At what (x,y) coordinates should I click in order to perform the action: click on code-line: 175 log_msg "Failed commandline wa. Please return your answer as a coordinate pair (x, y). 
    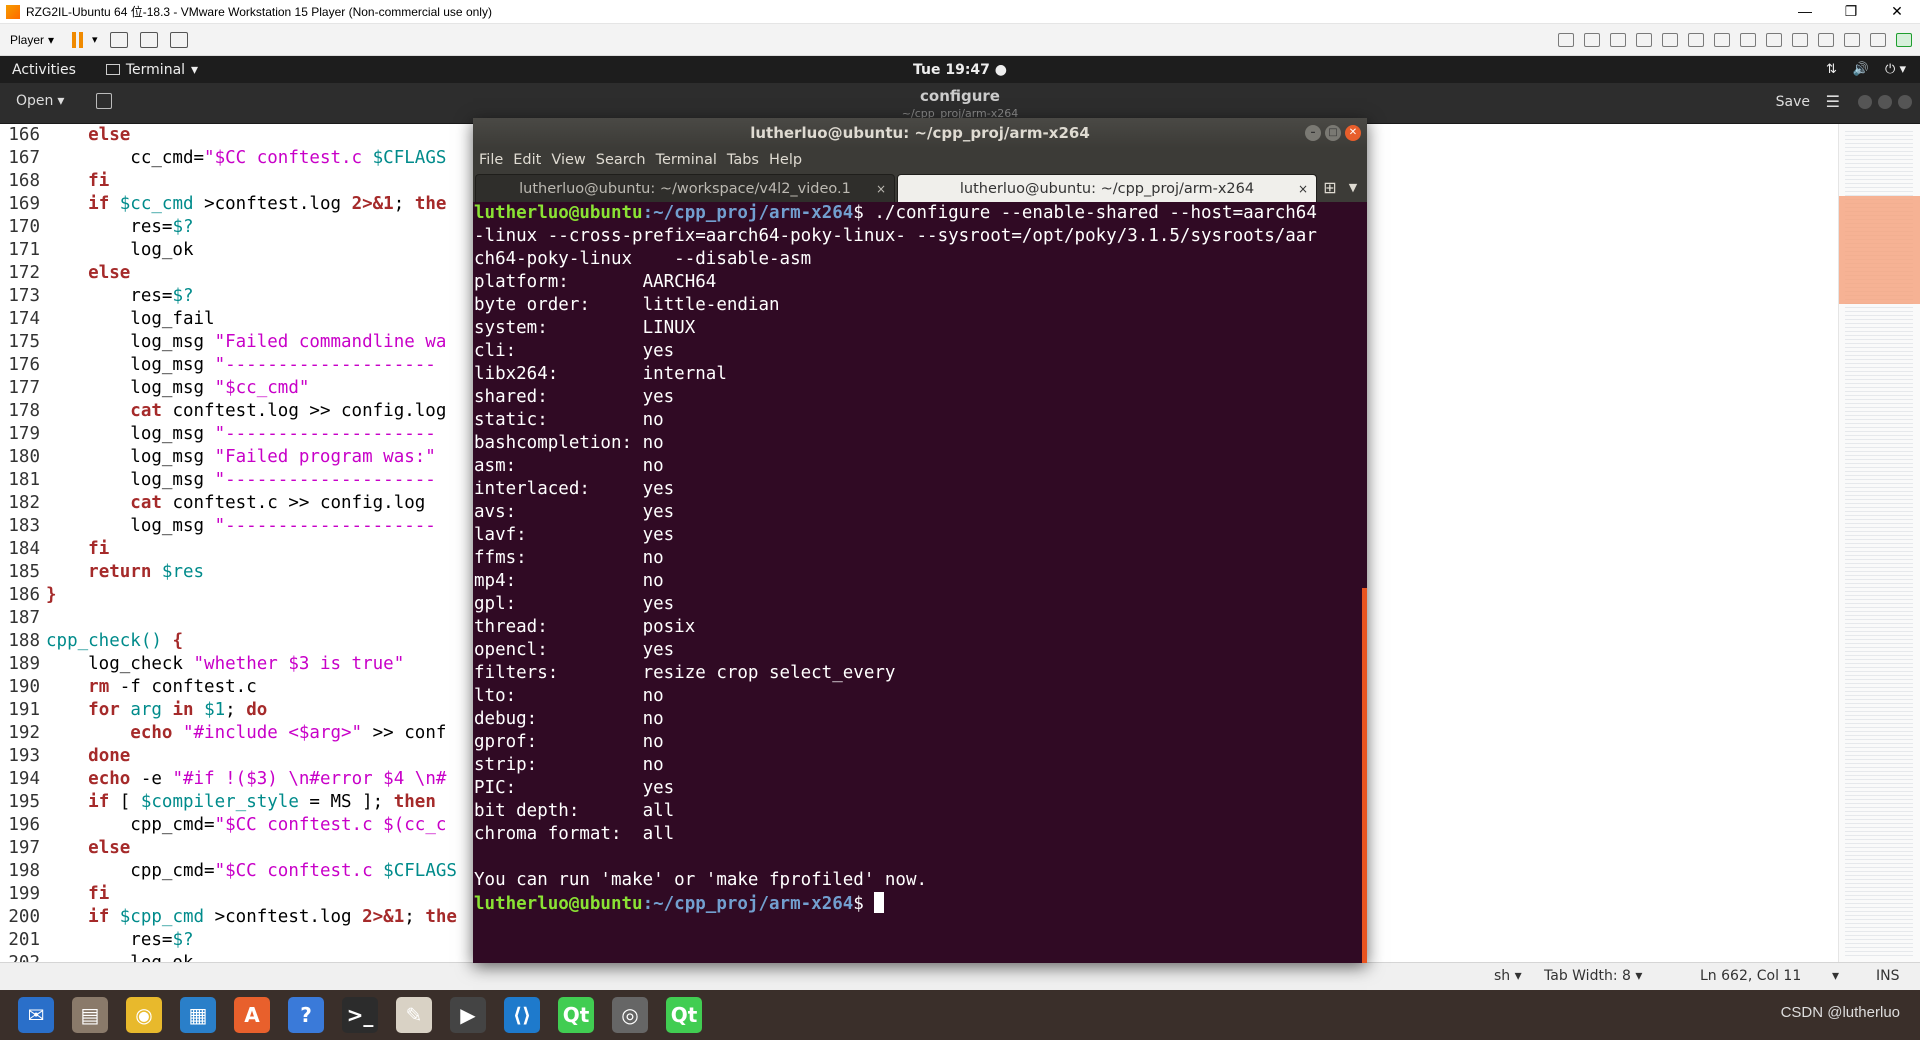
    Looking at the image, I should click on (240, 342).